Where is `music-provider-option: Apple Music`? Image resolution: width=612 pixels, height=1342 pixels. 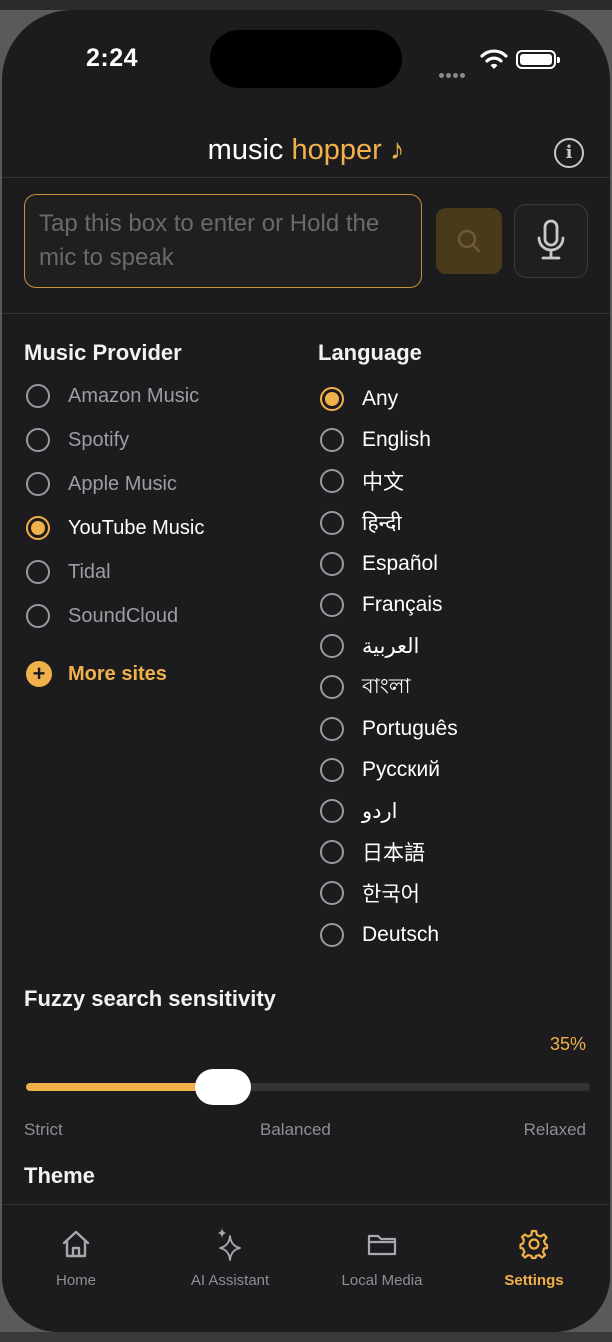 music-provider-option: Apple Music is located at coordinates (101, 484).